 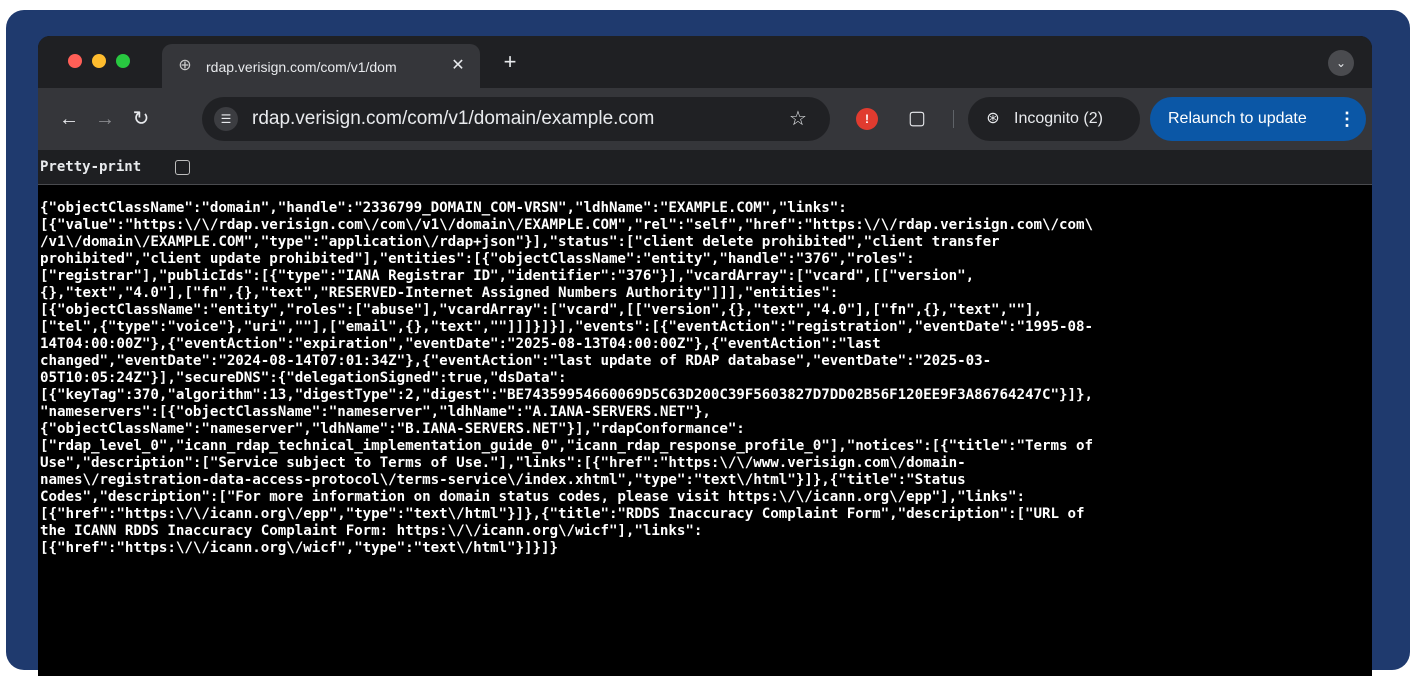 I want to click on globe-icon: ⊕, so click(x=185, y=65).